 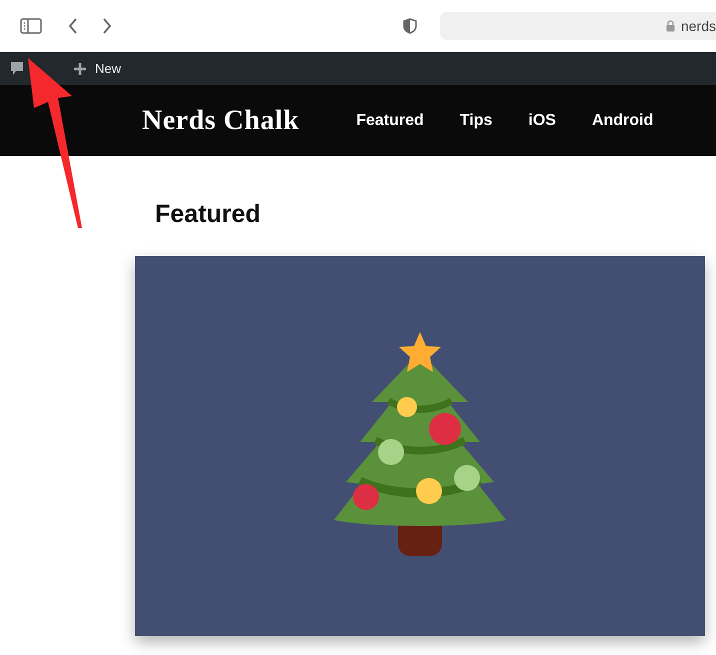 I want to click on nav-link: Tips, so click(x=476, y=120).